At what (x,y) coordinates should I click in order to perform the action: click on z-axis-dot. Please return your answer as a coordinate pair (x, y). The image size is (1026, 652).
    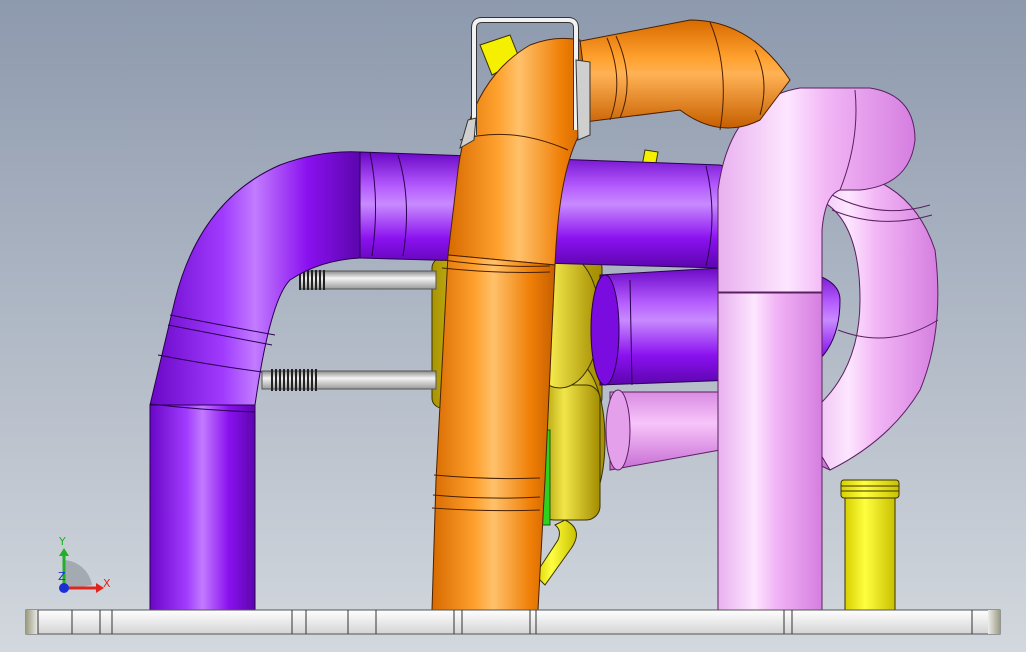
    Looking at the image, I should click on (64, 588).